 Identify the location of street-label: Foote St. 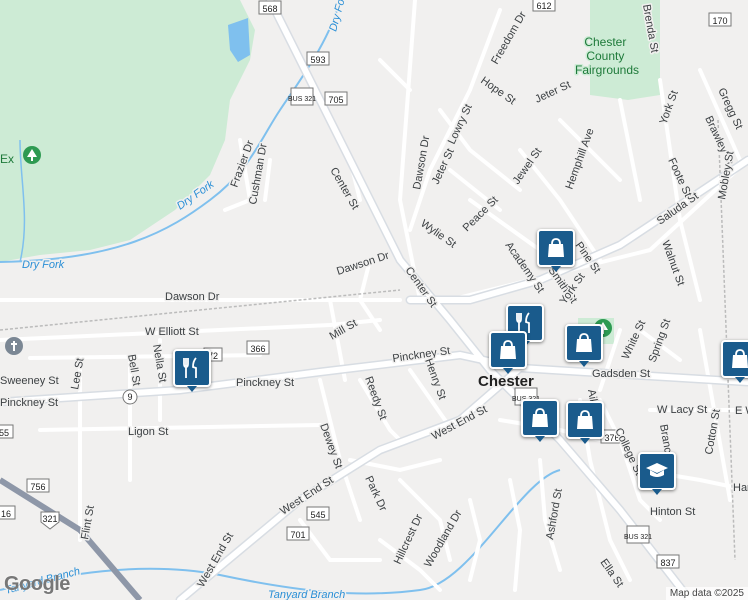
(679, 177).